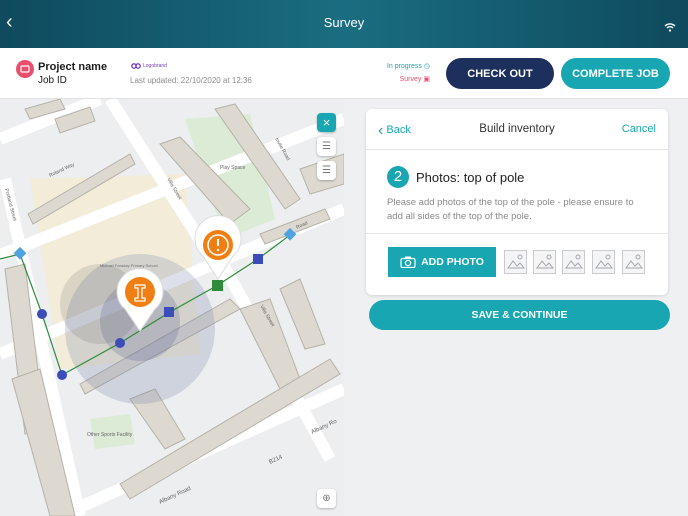 The height and width of the screenshot is (516, 688). I want to click on selected-node, so click(217, 285).